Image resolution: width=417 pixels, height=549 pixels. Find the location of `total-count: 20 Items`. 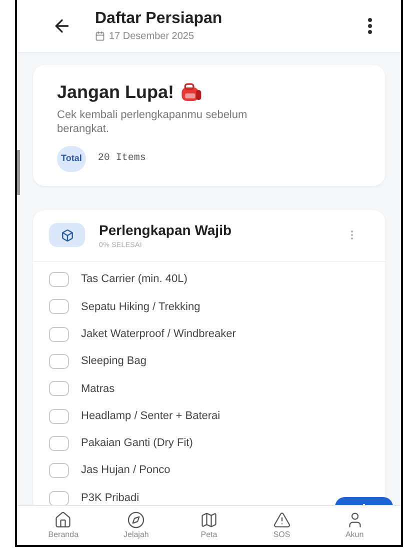

total-count: 20 Items is located at coordinates (122, 159).